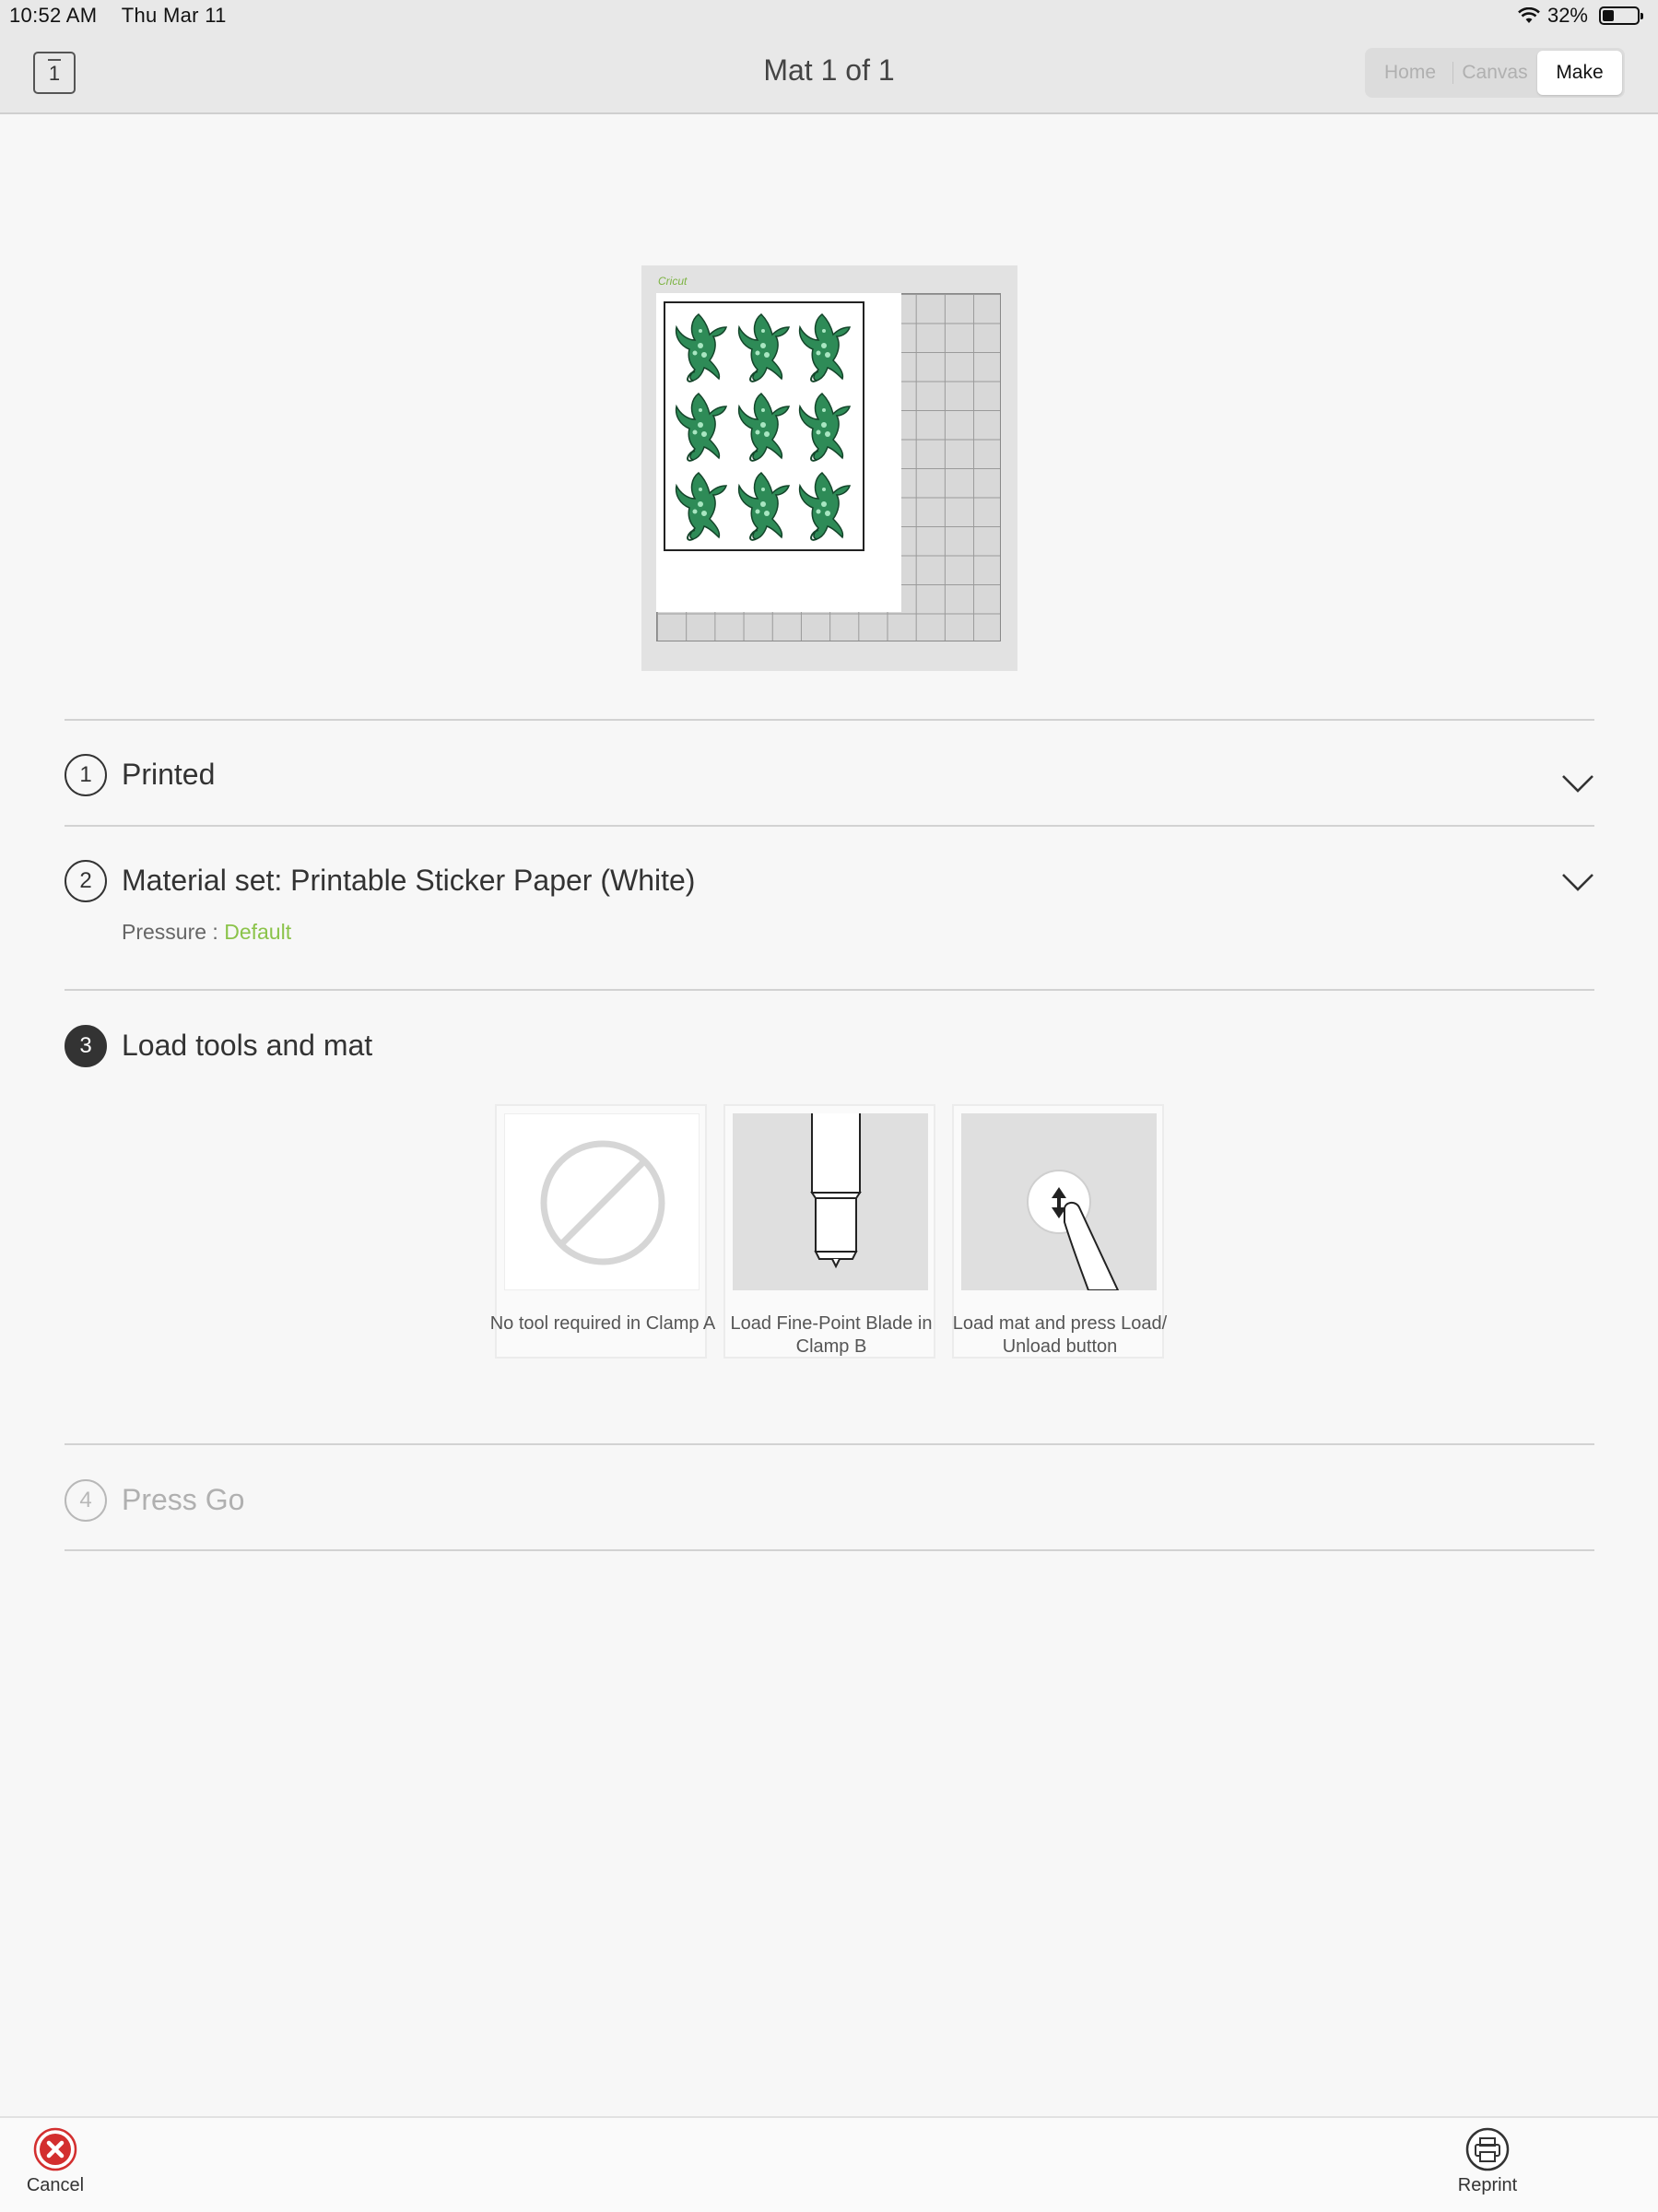 This screenshot has width=1658, height=2212. I want to click on status-bar: 10:52 AM Thu Mar 11 32%, so click(829, 16).